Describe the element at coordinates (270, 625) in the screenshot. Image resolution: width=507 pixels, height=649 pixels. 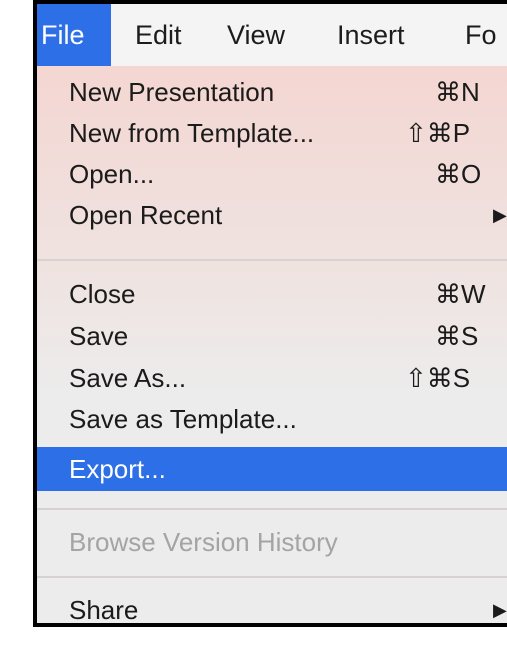
I see `window-border-bottom` at that location.